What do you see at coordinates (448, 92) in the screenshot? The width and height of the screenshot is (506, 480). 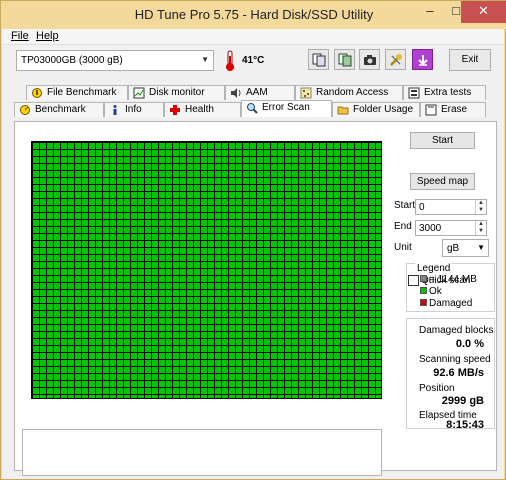 I see `tab-label: Extra tests` at bounding box center [448, 92].